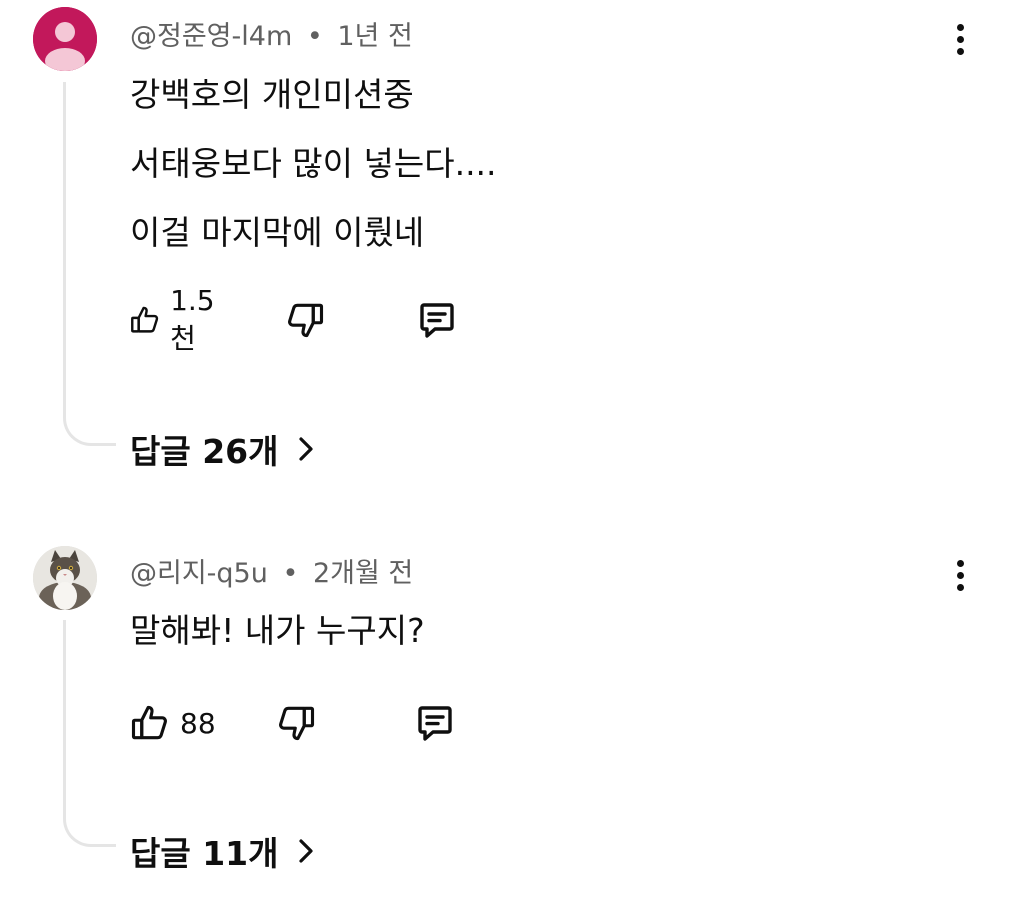 Image resolution: width=1024 pixels, height=905 pixels. What do you see at coordinates (375, 36) in the screenshot?
I see `comment-time: 1년 전` at bounding box center [375, 36].